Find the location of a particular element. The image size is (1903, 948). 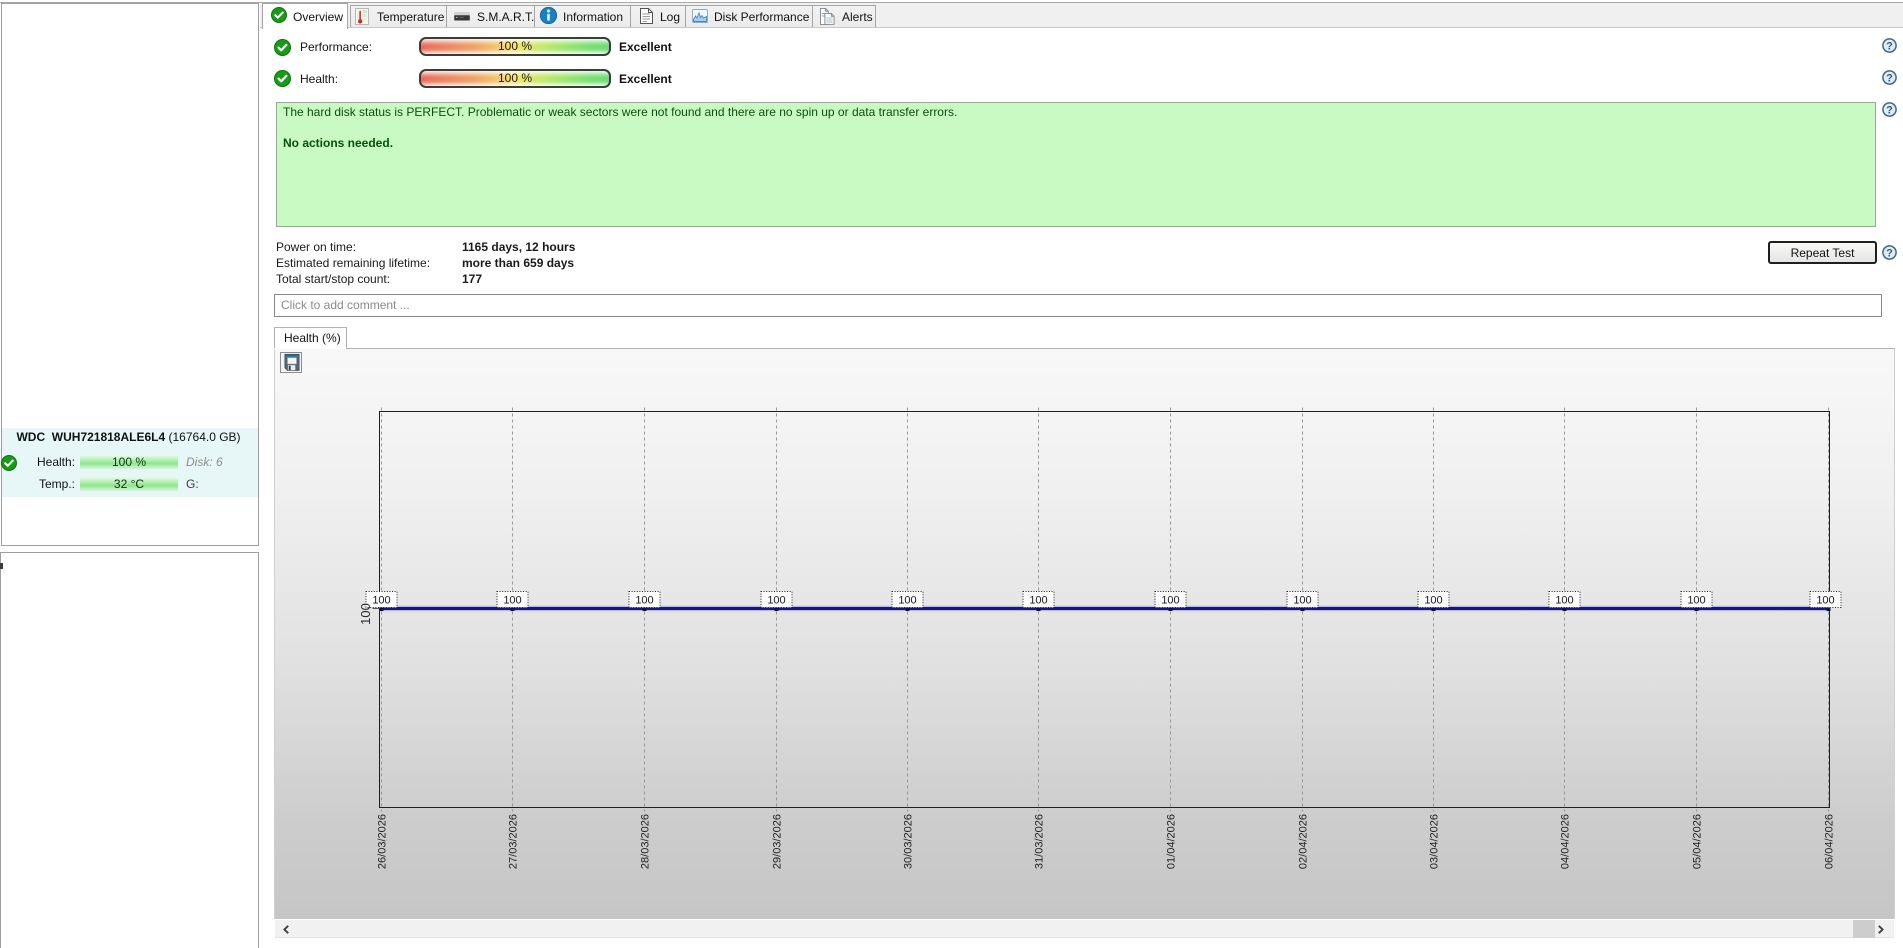

svg-text: 30/03/2026 is located at coordinates (909, 841).